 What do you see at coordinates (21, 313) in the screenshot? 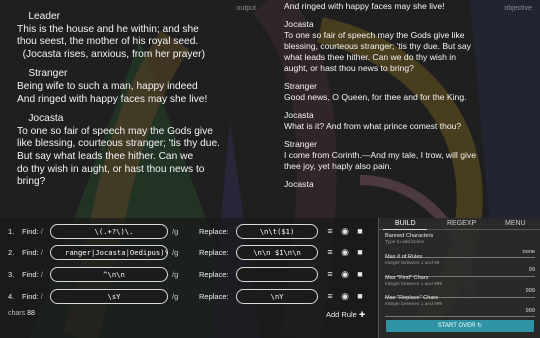
I see `char-count: chars 88` at bounding box center [21, 313].